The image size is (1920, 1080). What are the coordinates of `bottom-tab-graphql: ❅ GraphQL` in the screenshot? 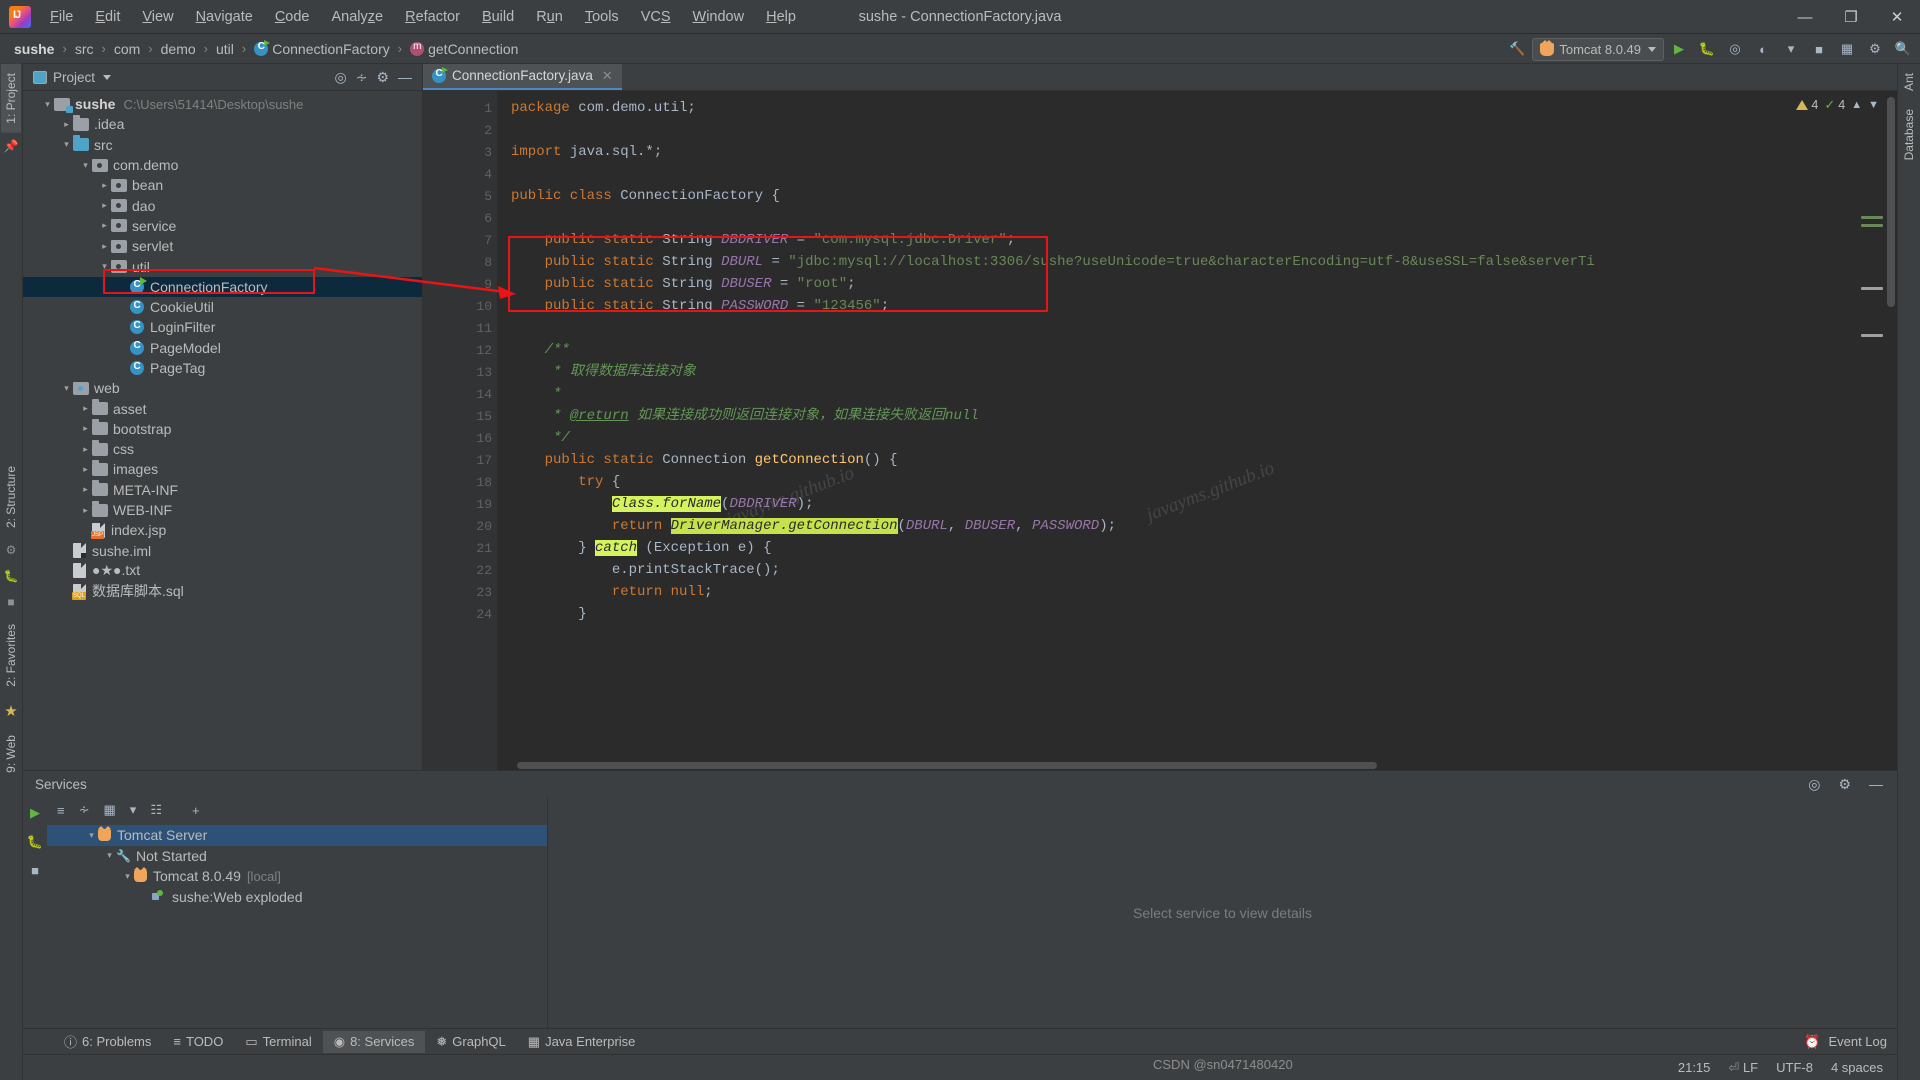 It's located at (470, 1042).